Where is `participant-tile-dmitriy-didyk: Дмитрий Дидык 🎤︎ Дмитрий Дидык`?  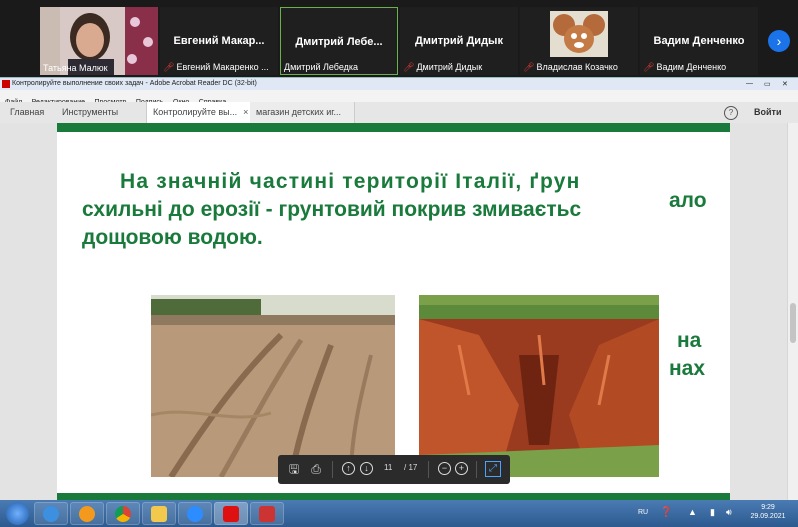
participant-tile-dmitriy-didyk: Дмитрий Дидык 🎤︎ Дмитрий Дидык is located at coordinates (459, 41).